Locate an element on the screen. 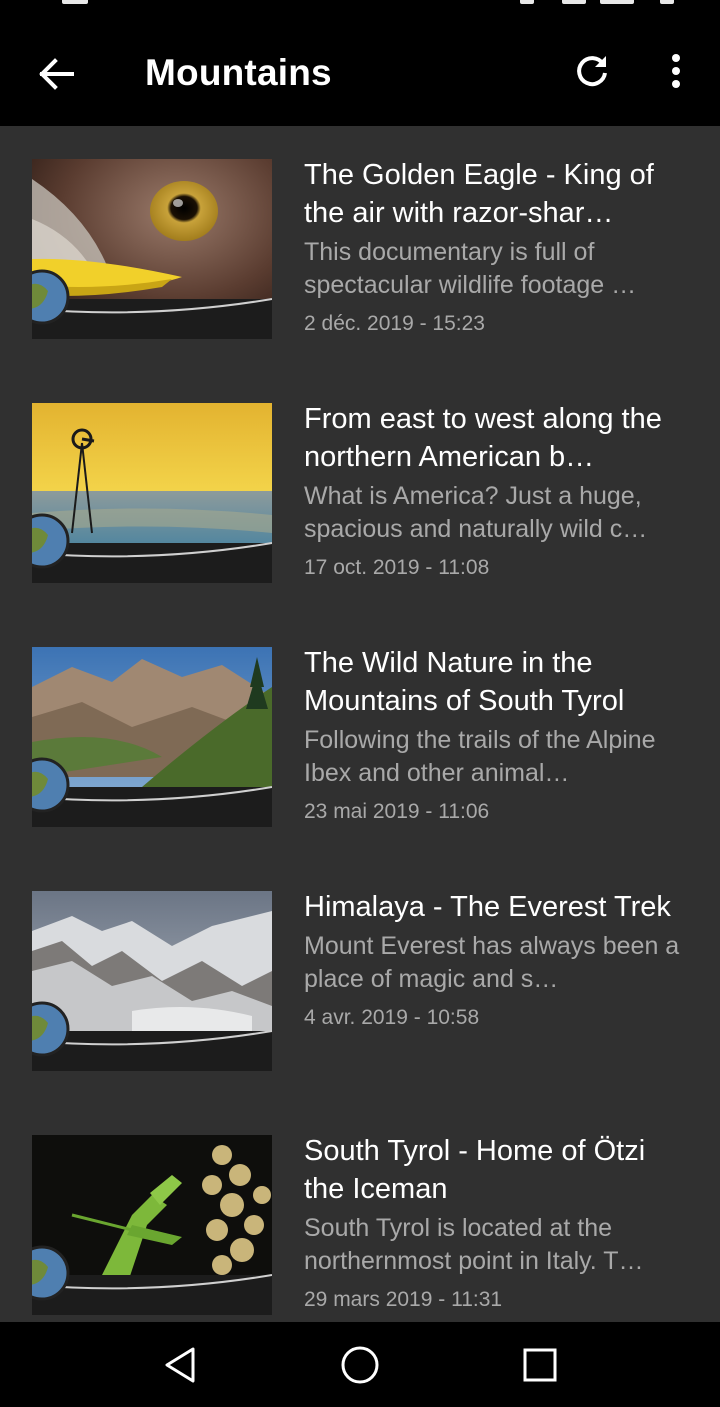  mountain-landscape-image is located at coordinates (152, 737).